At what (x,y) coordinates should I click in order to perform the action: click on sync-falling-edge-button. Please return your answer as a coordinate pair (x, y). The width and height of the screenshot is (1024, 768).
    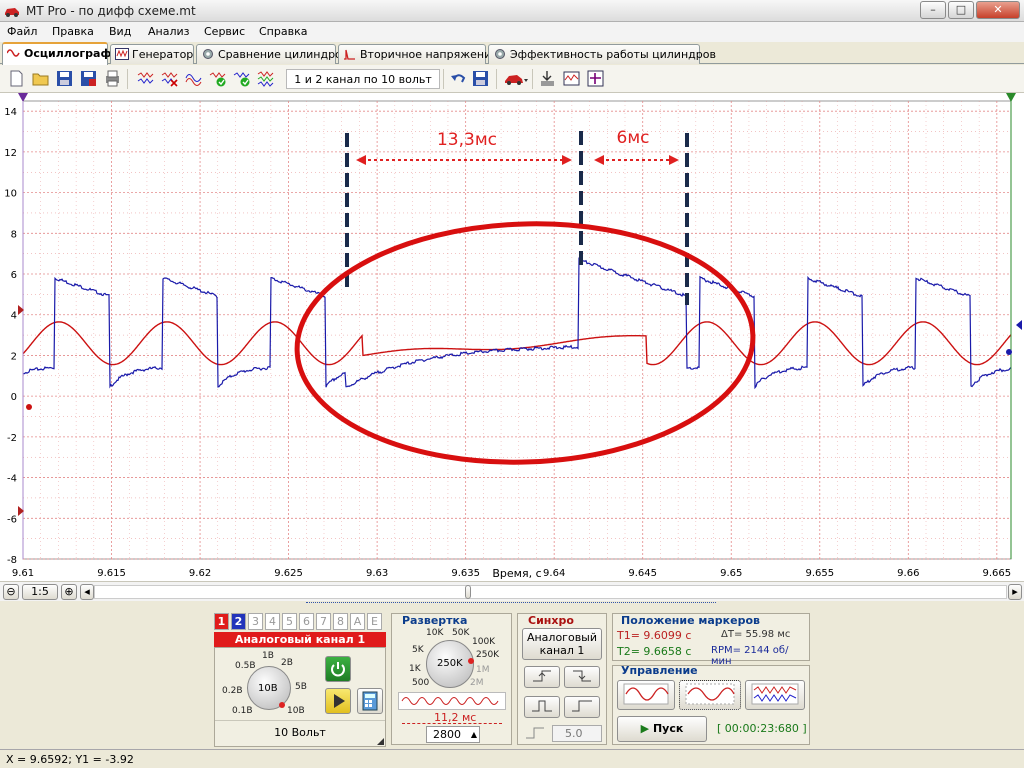
    Looking at the image, I should click on (582, 677).